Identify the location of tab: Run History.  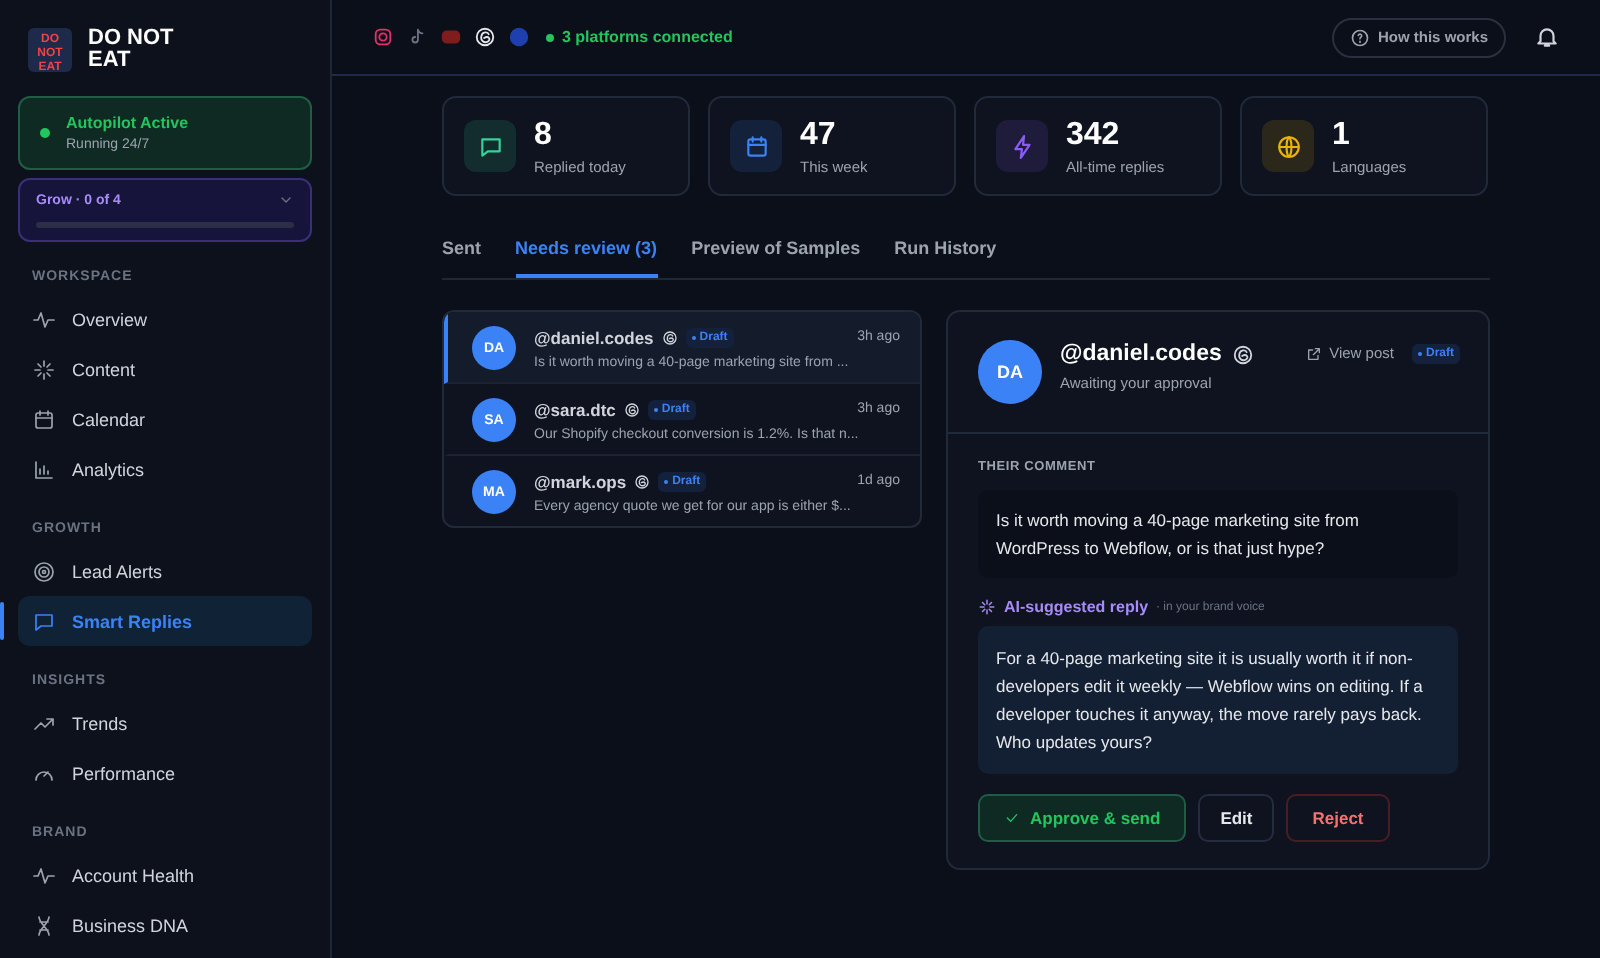
(945, 258).